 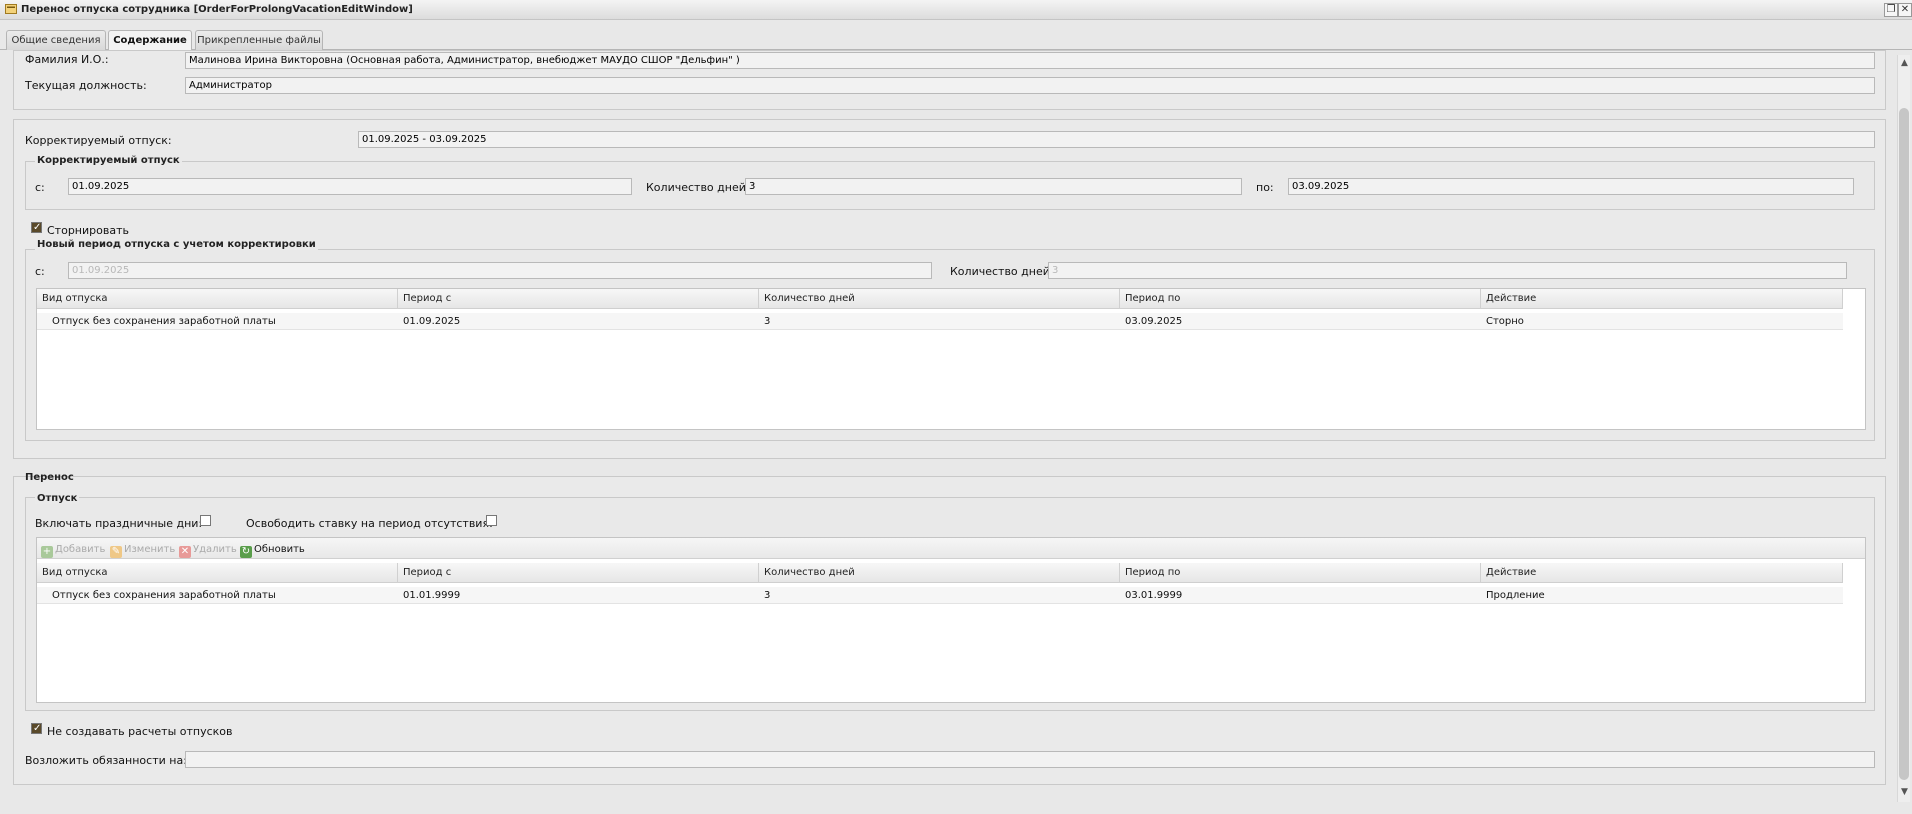 I want to click on transfer-section-title: Перенос, so click(x=49, y=477).